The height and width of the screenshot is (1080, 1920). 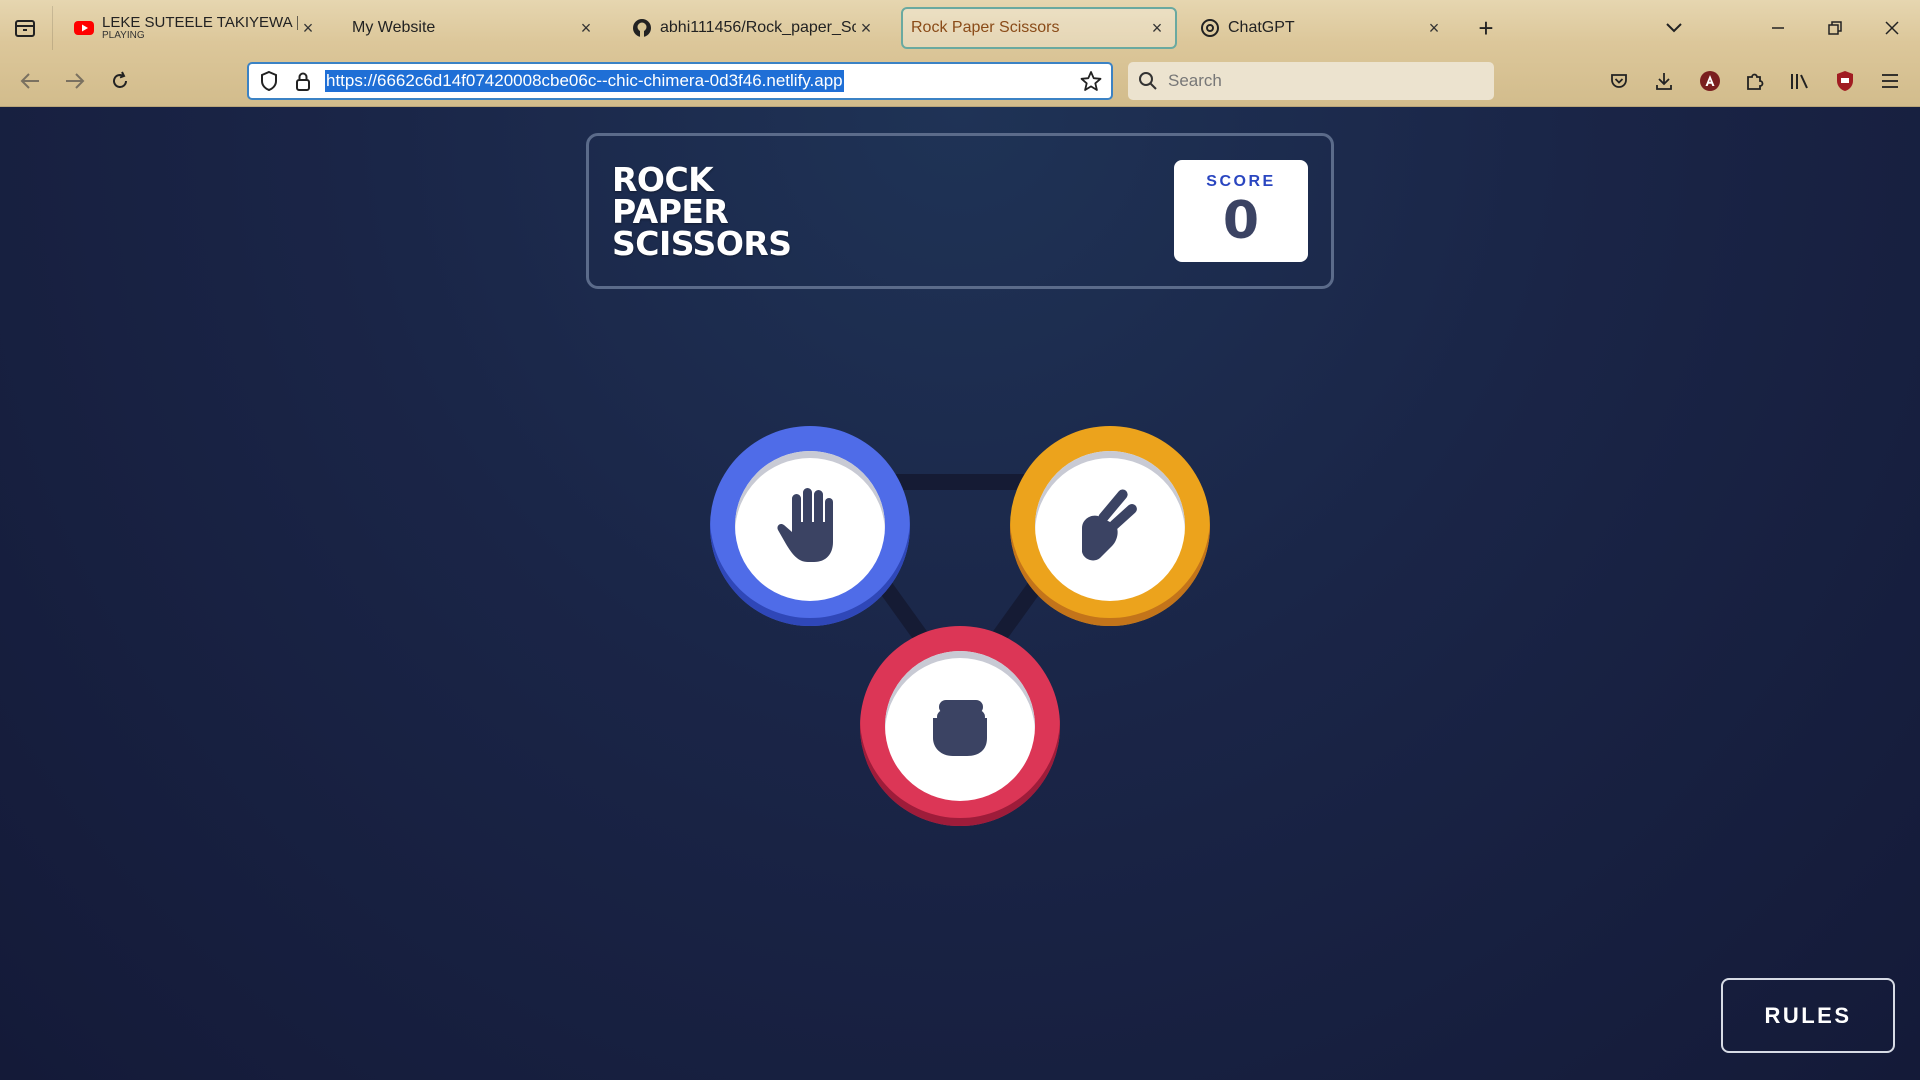 I want to click on back-button, so click(x=30, y=81).